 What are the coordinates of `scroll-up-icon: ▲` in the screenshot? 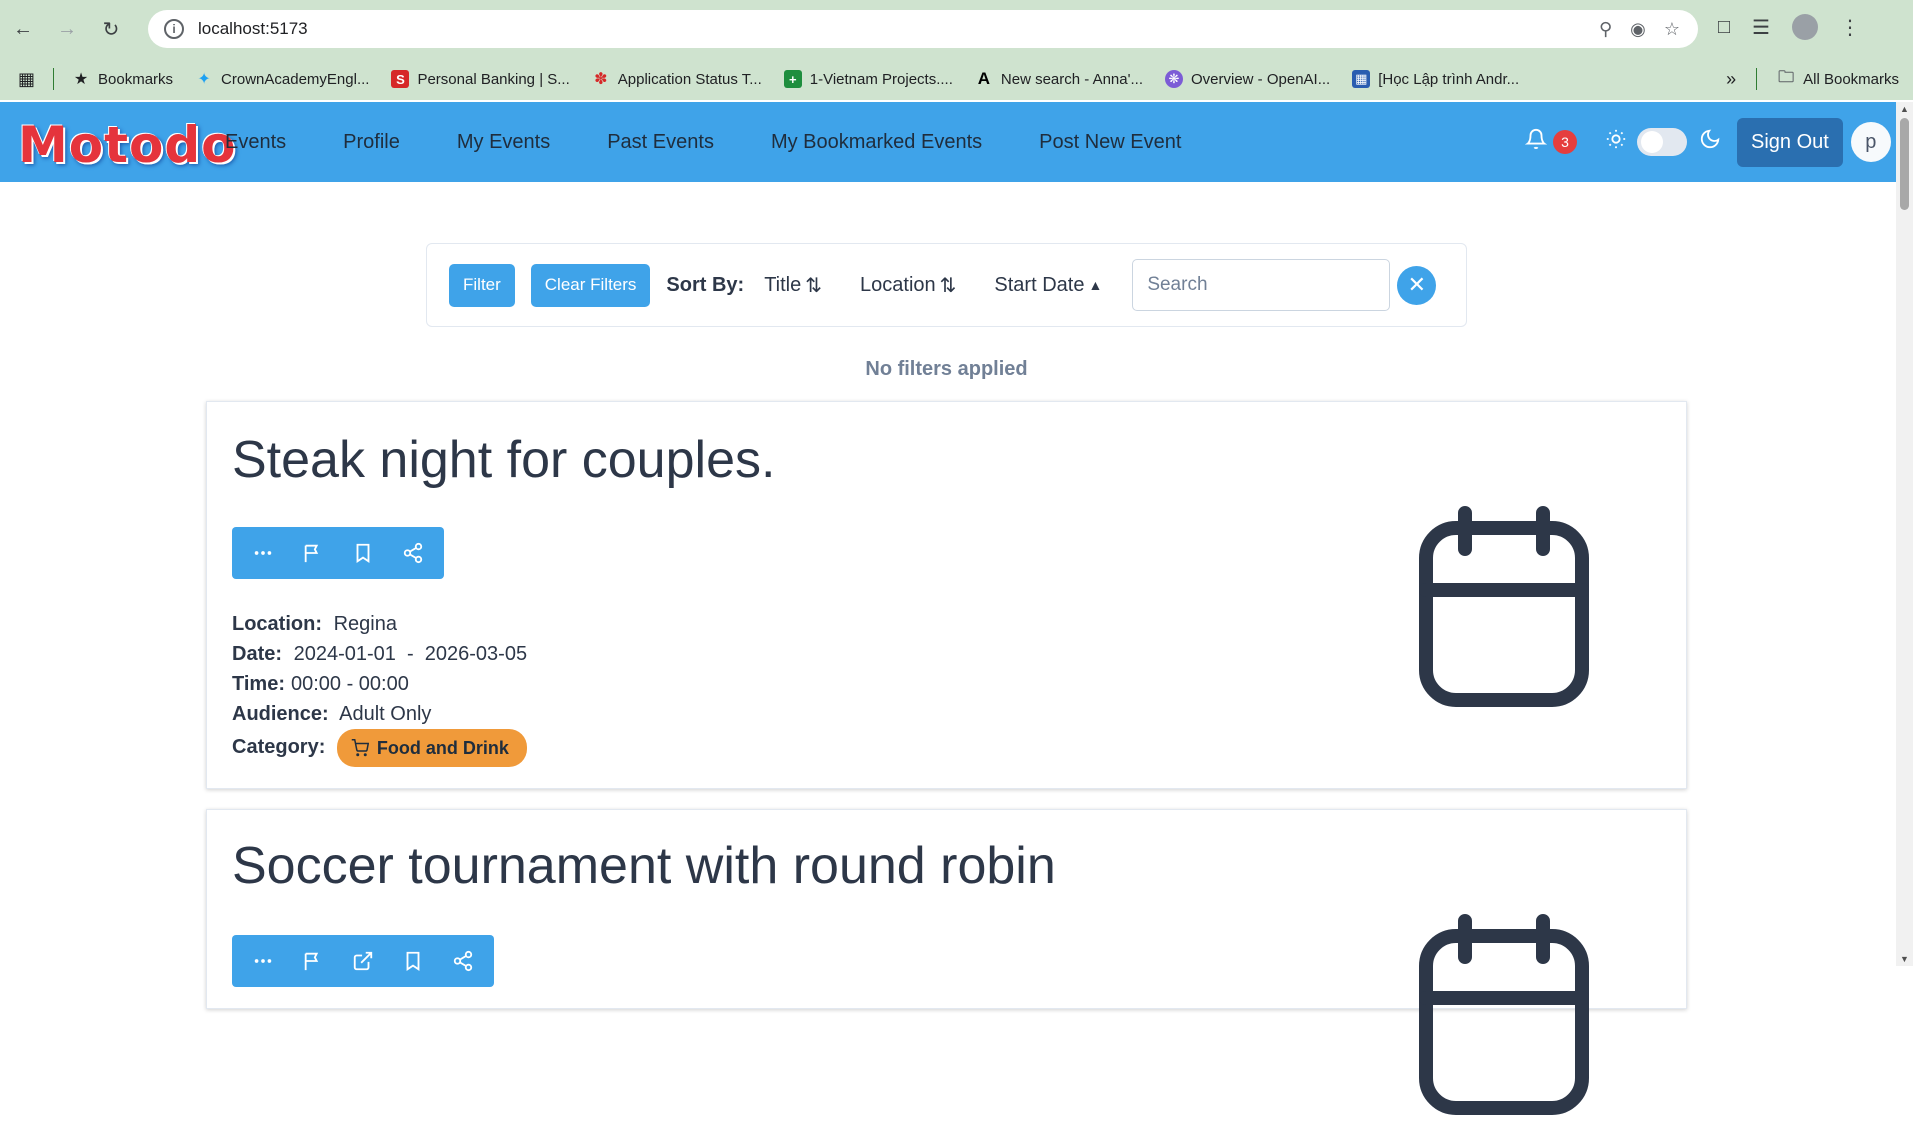 It's located at (1904, 109).